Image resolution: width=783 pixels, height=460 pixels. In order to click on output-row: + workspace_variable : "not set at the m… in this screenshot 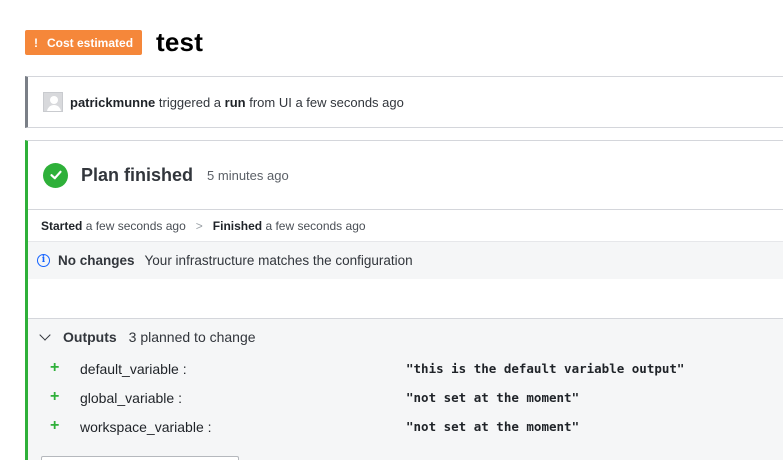, I will do `click(405, 427)`.